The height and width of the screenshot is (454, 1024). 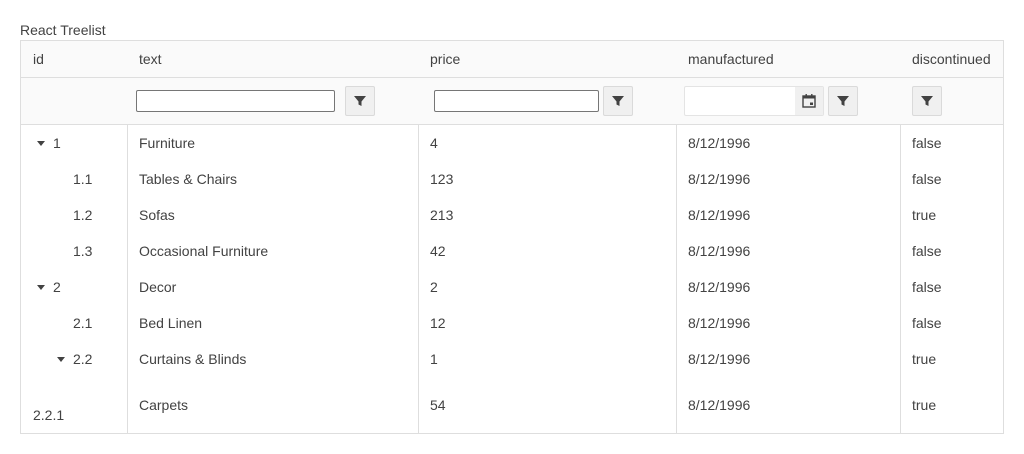 I want to click on column-header-id: id, so click(x=74, y=59).